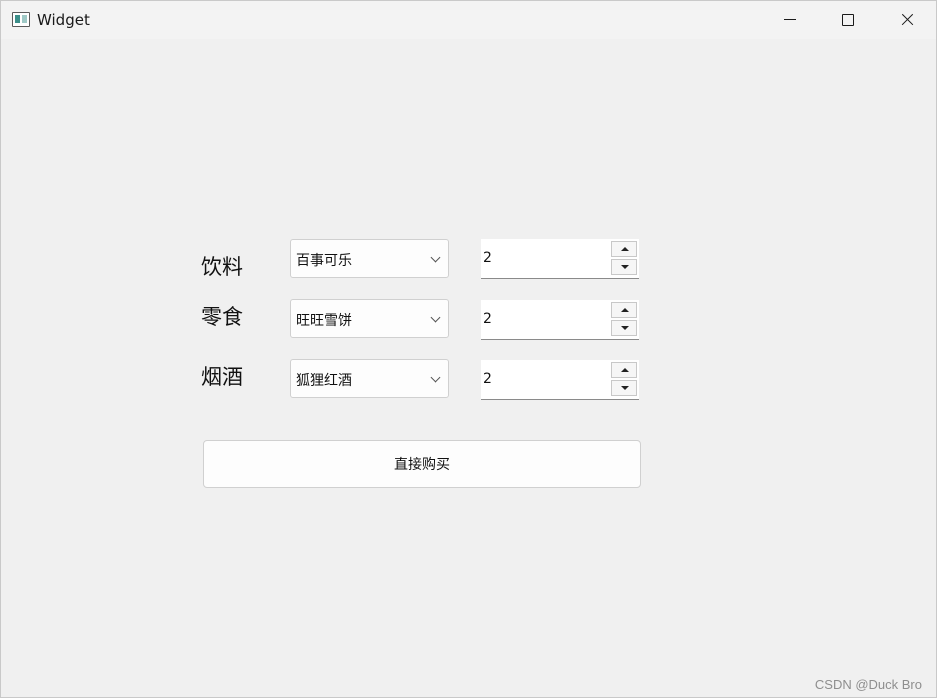 The image size is (937, 698). What do you see at coordinates (624, 258) in the screenshot?
I see `spinbox-drinks-buttons` at bounding box center [624, 258].